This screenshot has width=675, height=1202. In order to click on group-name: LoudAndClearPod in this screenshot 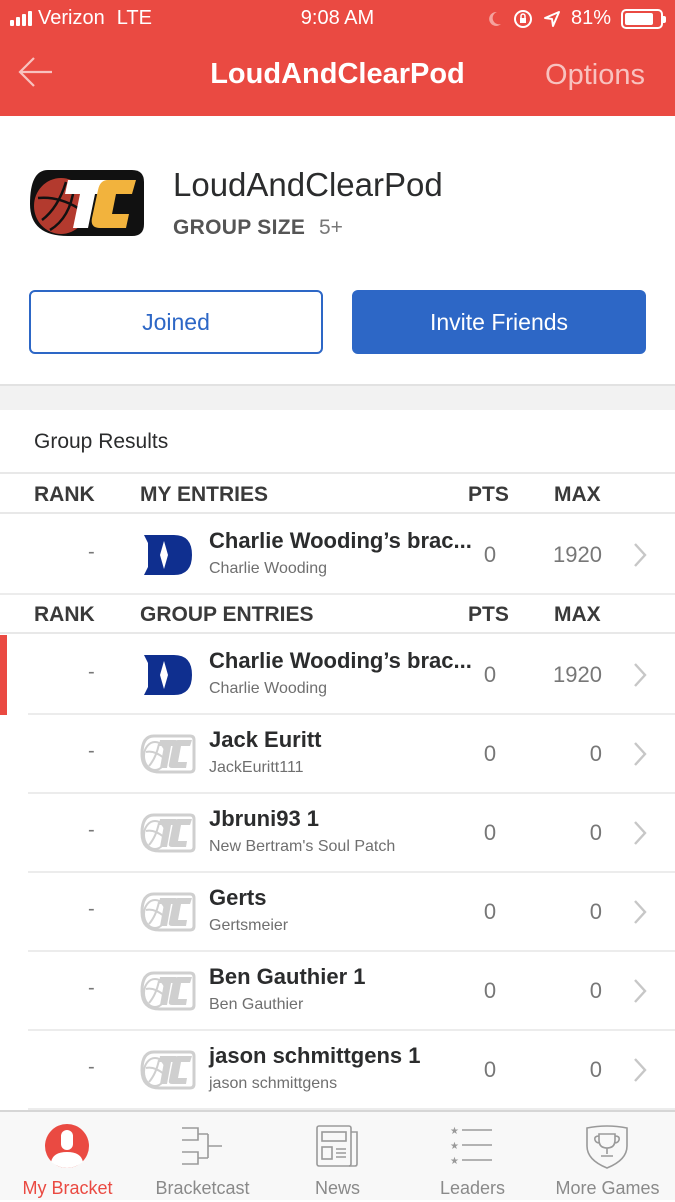, I will do `click(308, 184)`.